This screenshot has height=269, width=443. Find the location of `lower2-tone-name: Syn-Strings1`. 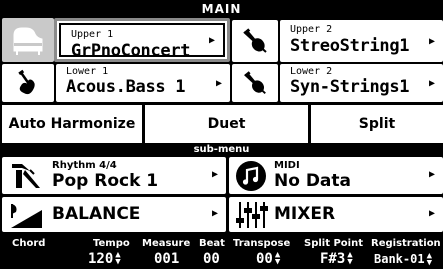

lower2-tone-name: Syn-Strings1 is located at coordinates (350, 87).